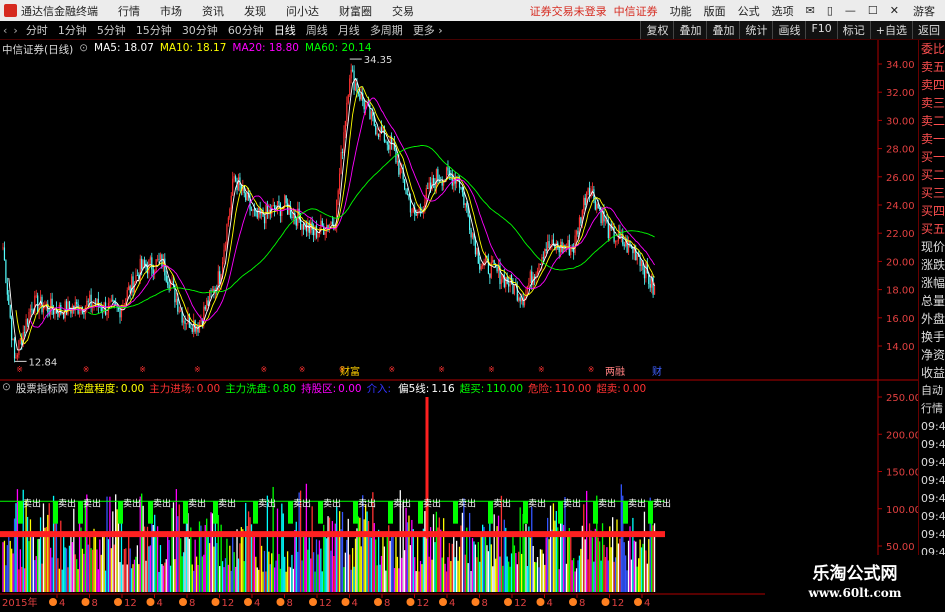 This screenshot has width=945, height=612. I want to click on legend-settings-icon: ⊙, so click(83, 49).